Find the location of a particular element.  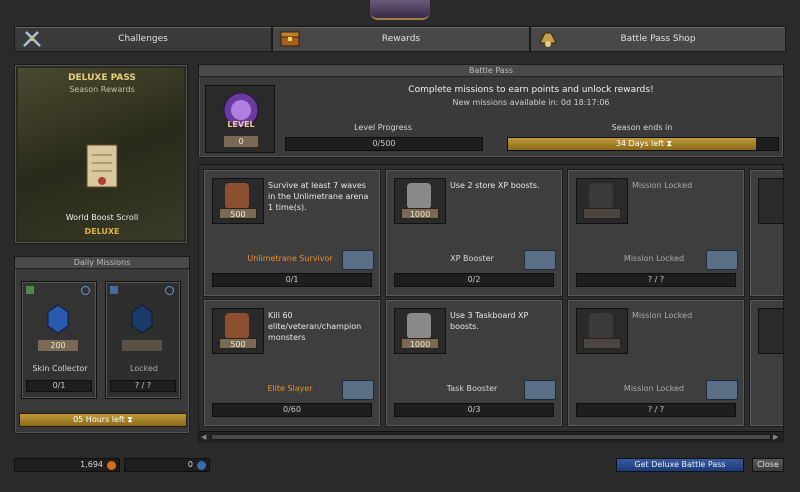

tab-challenges: Challenges is located at coordinates (143, 39).